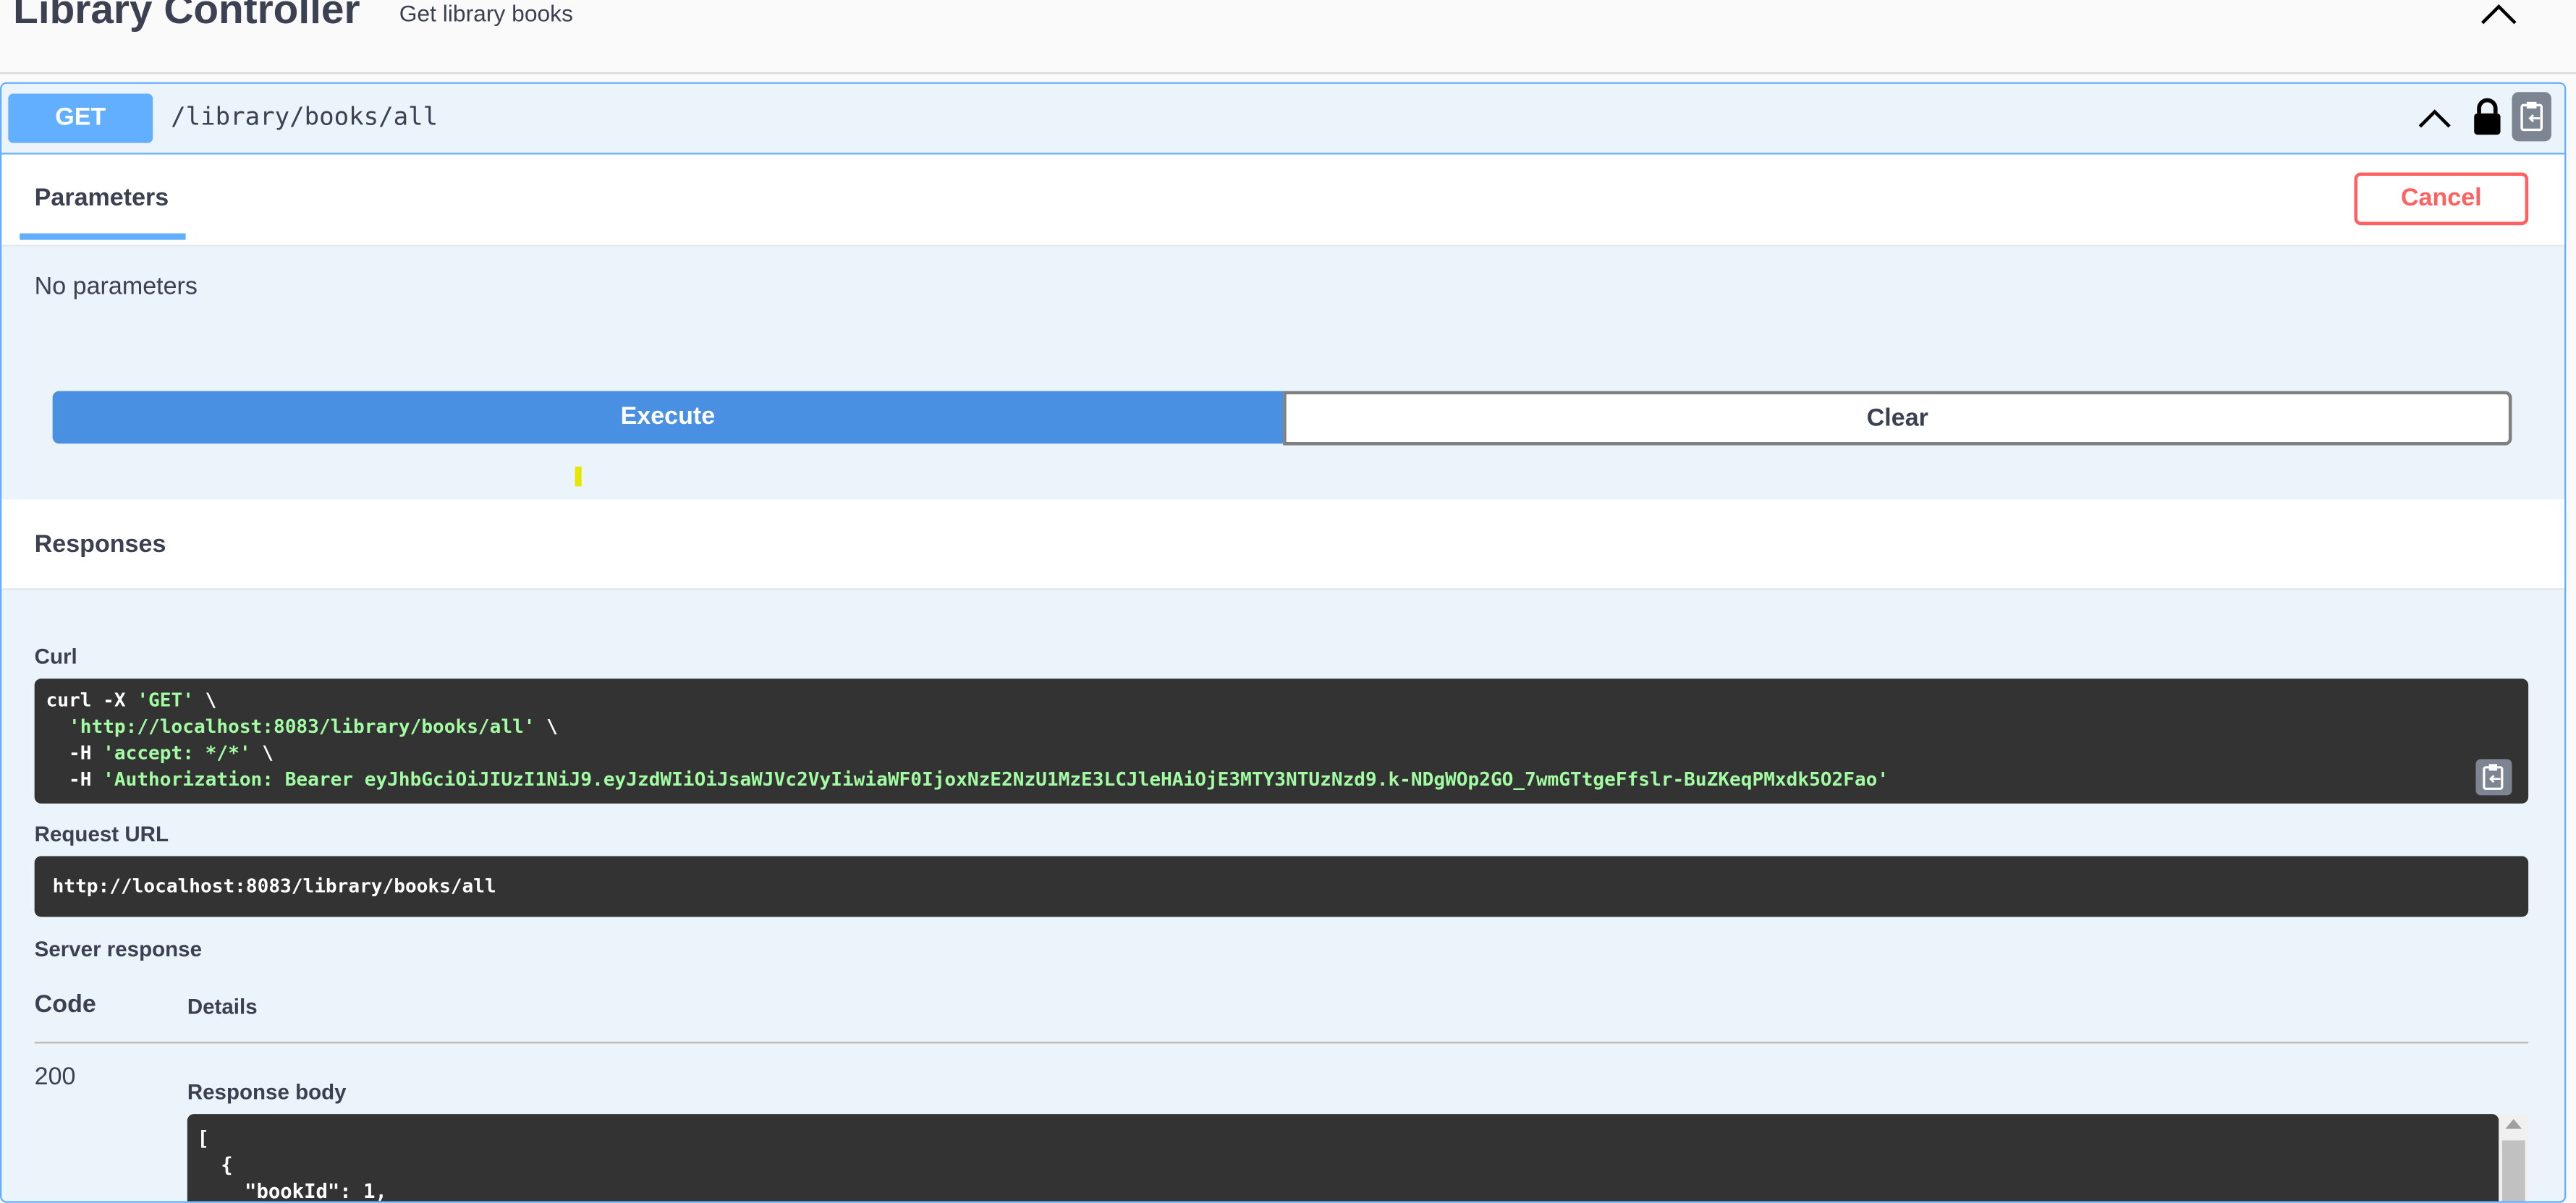 The image size is (2576, 1203). Describe the element at coordinates (1343, 1158) in the screenshot. I see `response-body-block: [ { "bookId": 1,` at that location.